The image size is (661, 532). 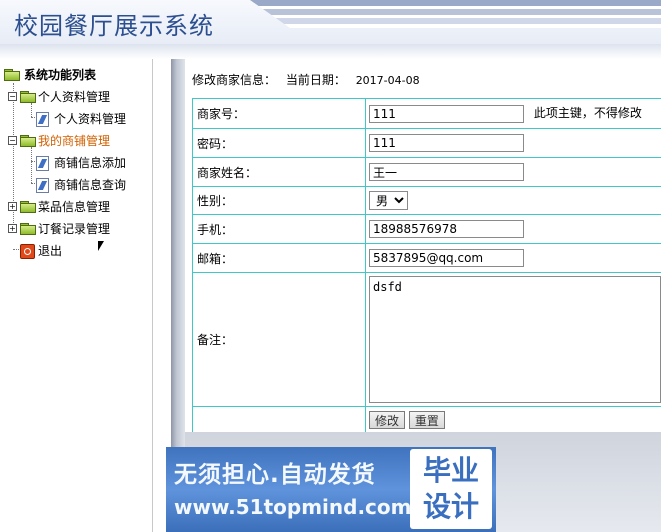 I want to click on sidebar-item-order-group: + 订餐记录管理, so click(x=78, y=229).